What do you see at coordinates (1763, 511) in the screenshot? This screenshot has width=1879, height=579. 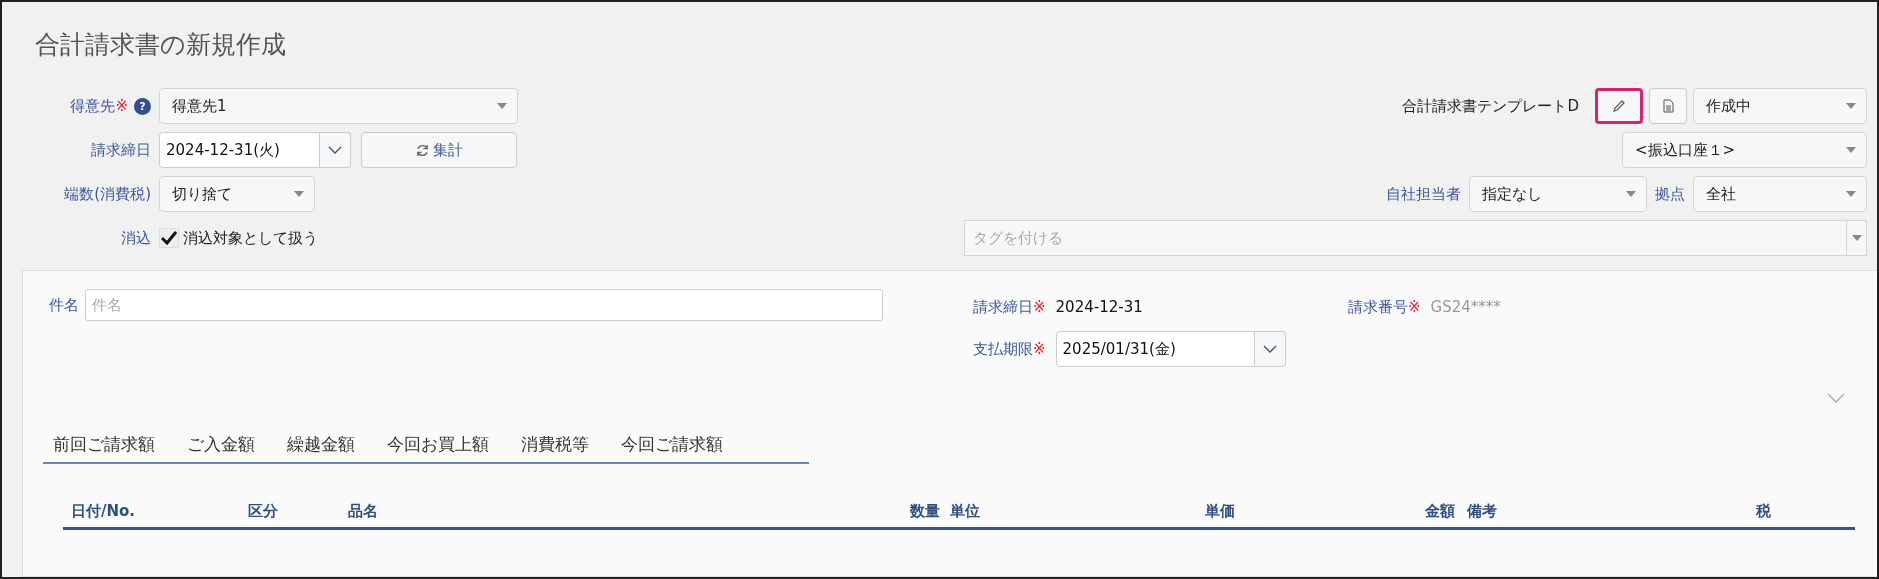 I see `column-header: 税` at bounding box center [1763, 511].